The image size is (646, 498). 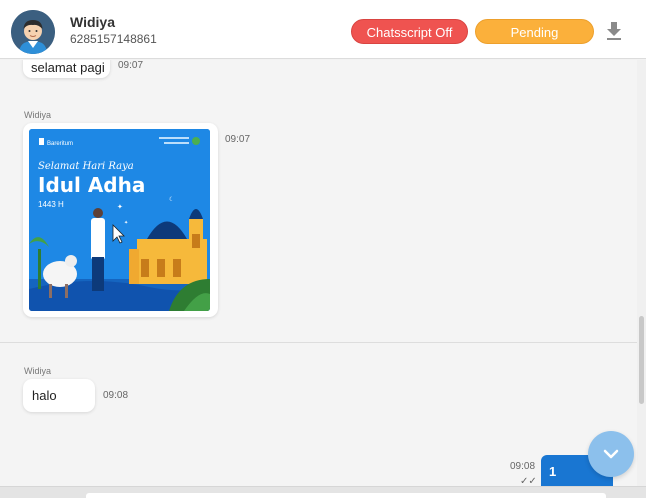 I want to click on message-input, so click(x=346, y=495).